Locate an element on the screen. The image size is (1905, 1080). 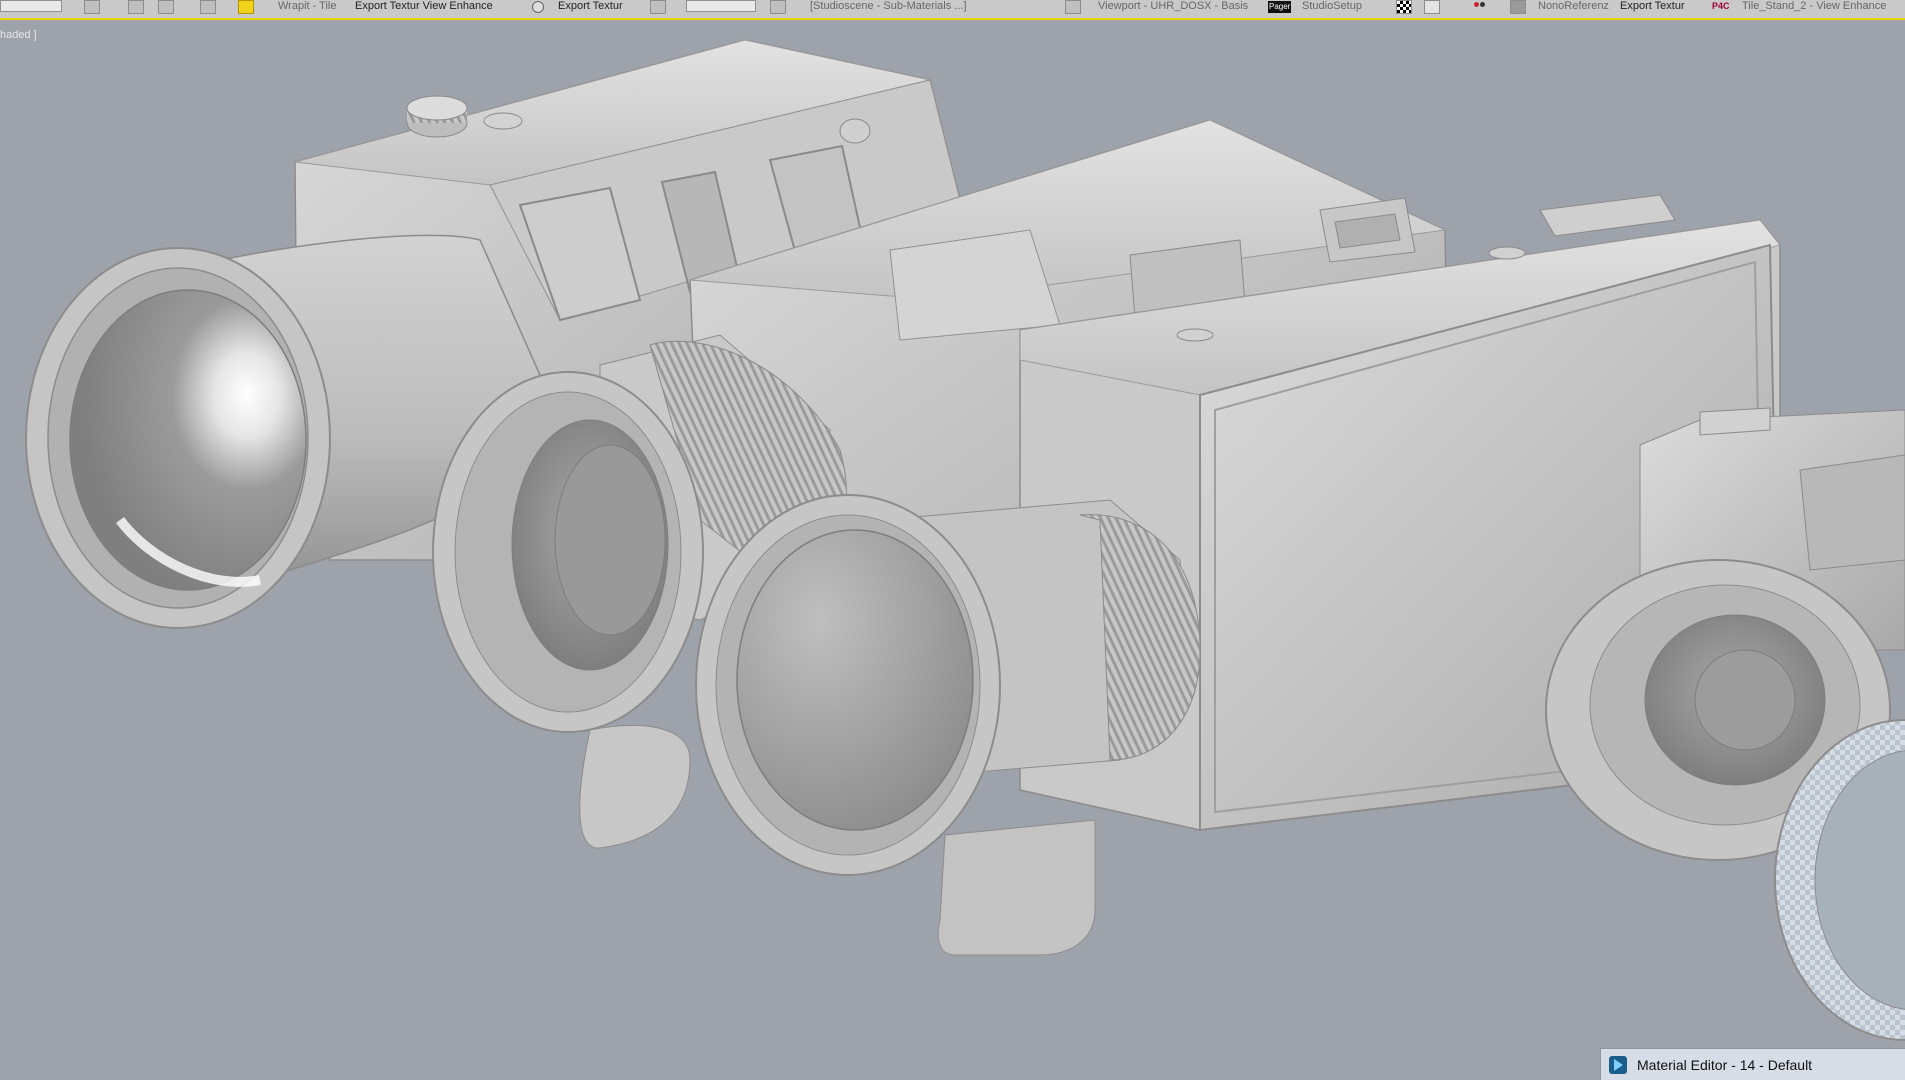
material-editor-label: Material Editor - 14 - Default is located at coordinates (1725, 1064).